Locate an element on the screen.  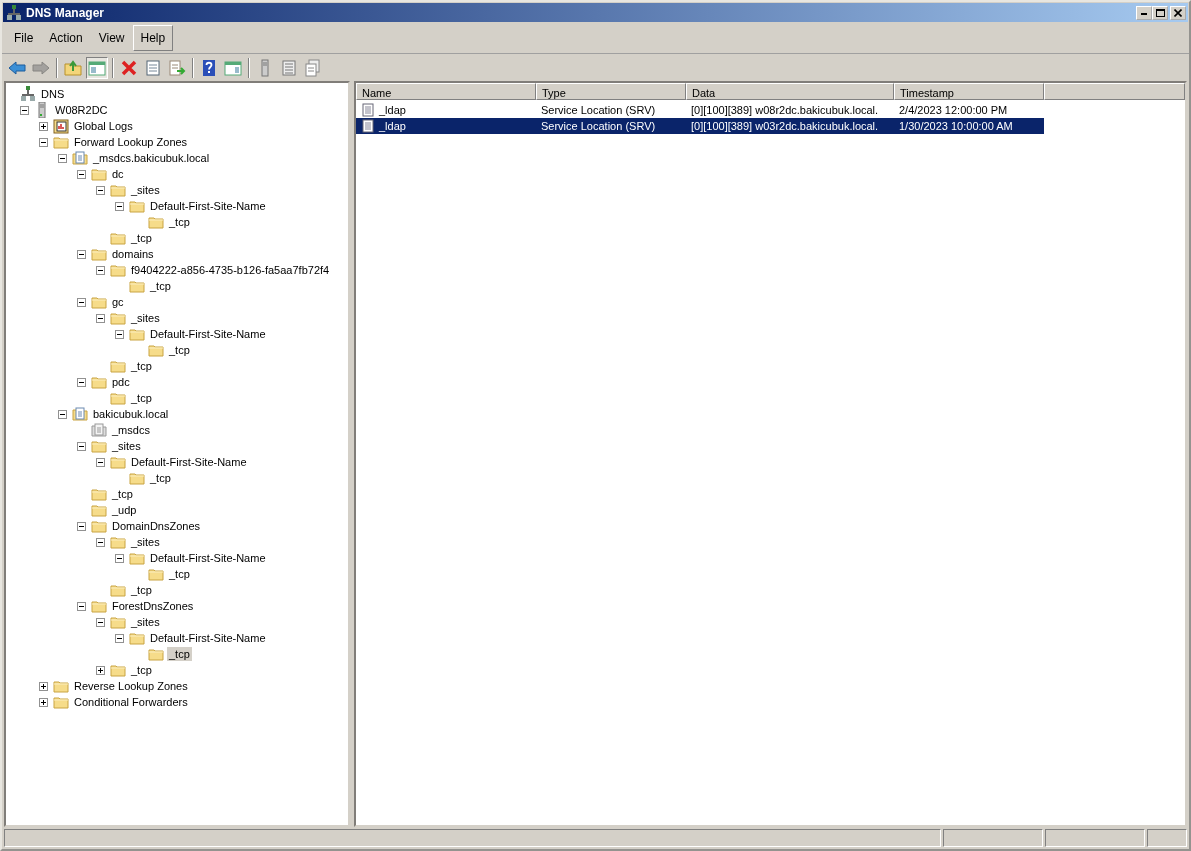
tree-item: Reverse Lookup Zones is located at coordinates (131, 686).